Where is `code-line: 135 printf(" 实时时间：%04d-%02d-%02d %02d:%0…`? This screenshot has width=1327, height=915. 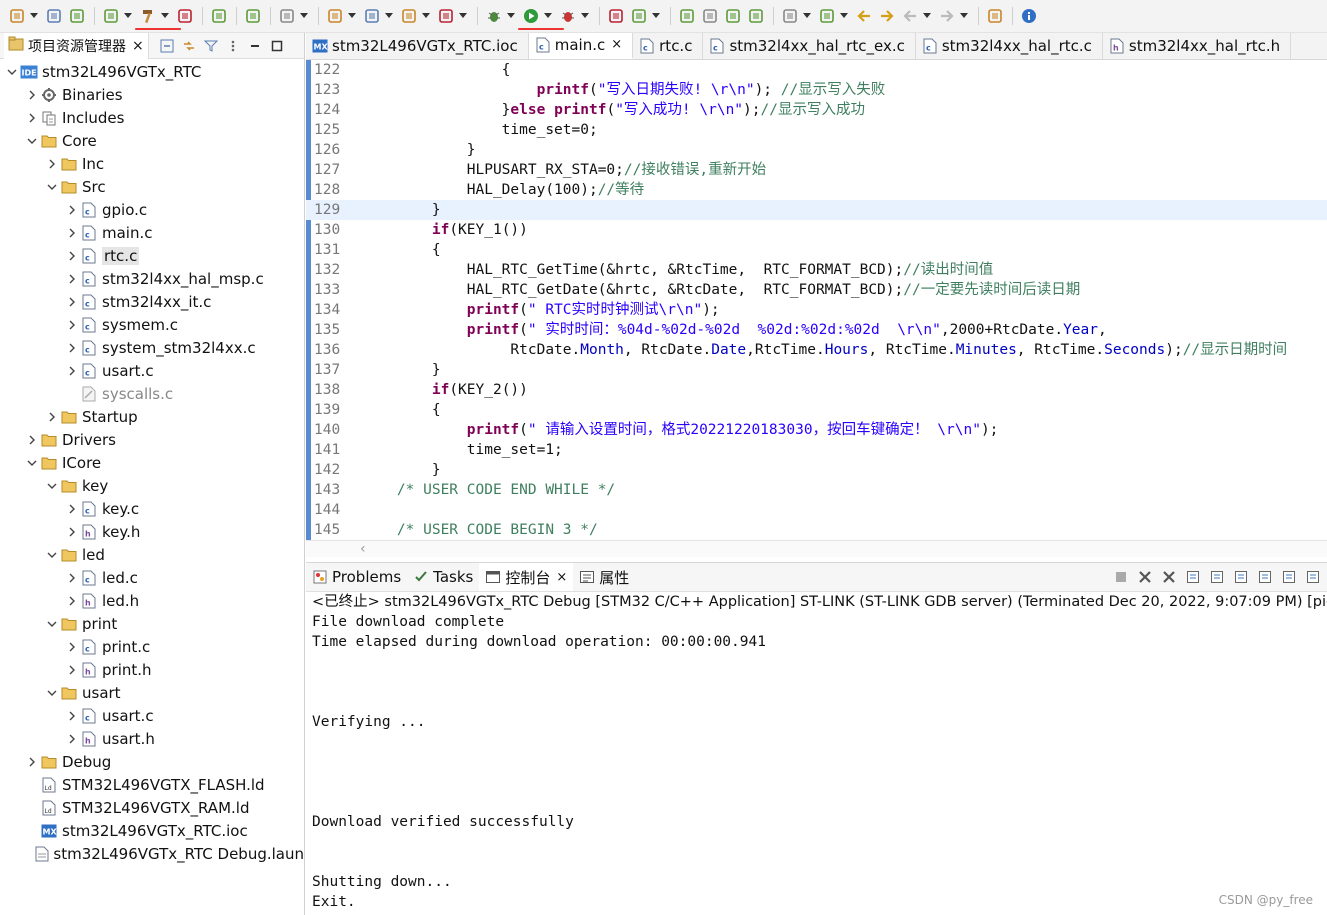
code-line: 135 printf(" 实时时间：%04d-%02d-%02d %02d:%0… is located at coordinates (816, 330).